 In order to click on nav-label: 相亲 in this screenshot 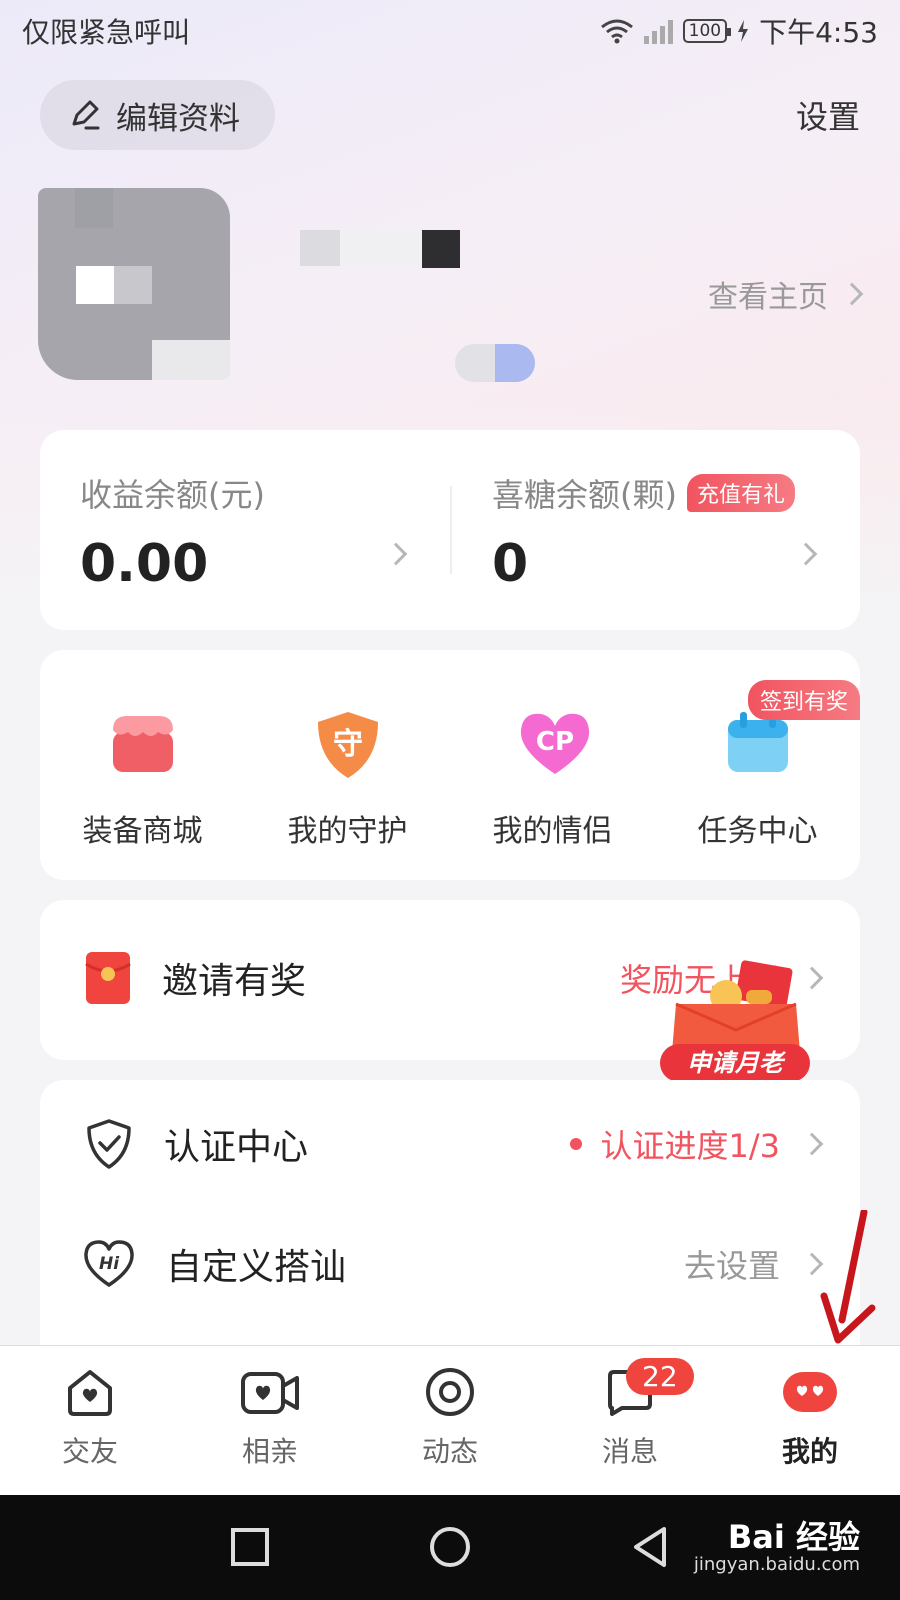, I will do `click(269, 1451)`.